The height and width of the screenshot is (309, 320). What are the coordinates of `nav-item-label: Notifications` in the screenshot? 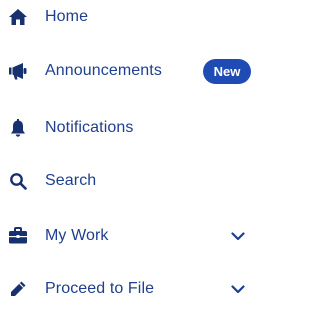 It's located at (89, 127).